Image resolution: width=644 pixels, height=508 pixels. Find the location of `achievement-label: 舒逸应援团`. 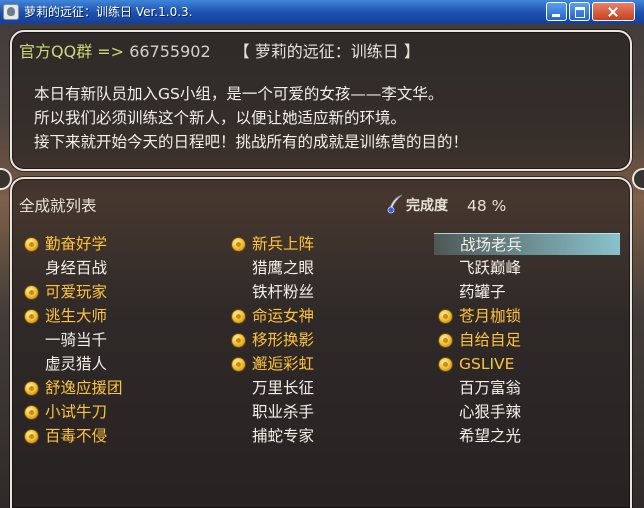

achievement-label: 舒逸应援团 is located at coordinates (84, 388).